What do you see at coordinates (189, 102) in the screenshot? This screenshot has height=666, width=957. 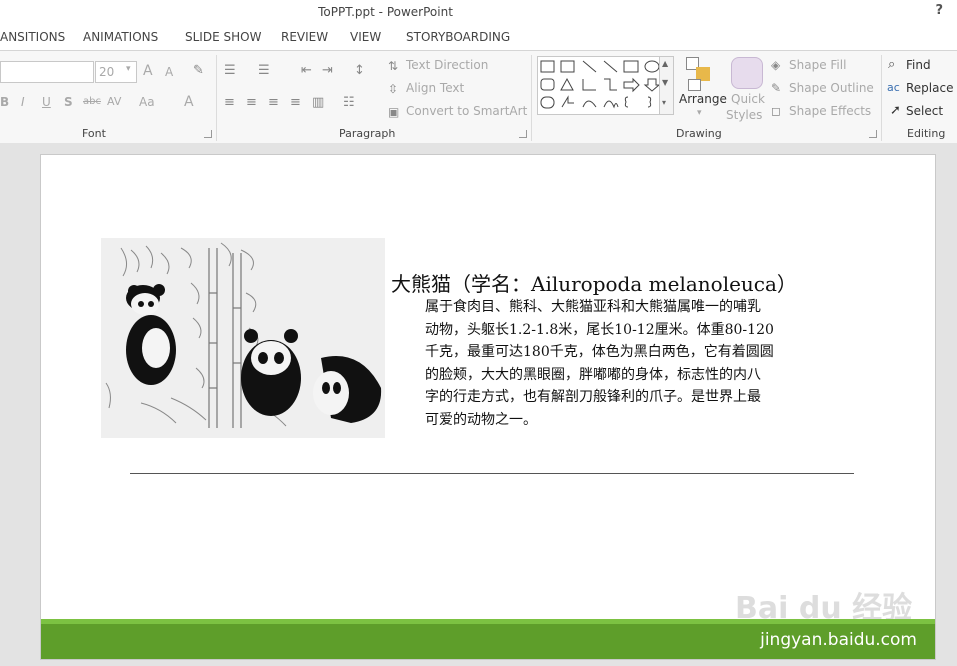 I see `font-color-button: A` at bounding box center [189, 102].